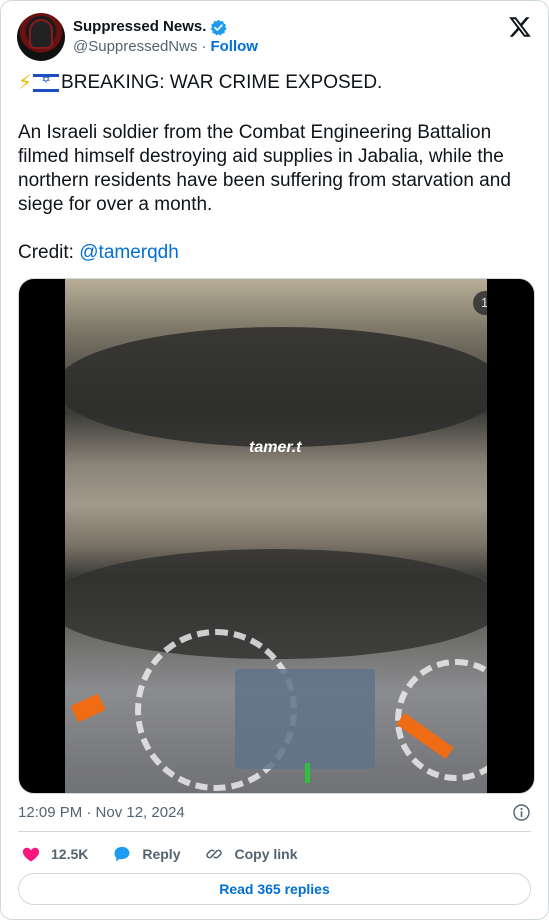 The width and height of the screenshot is (549, 920). I want to click on author-name-row: Suppressed News., so click(165, 27).